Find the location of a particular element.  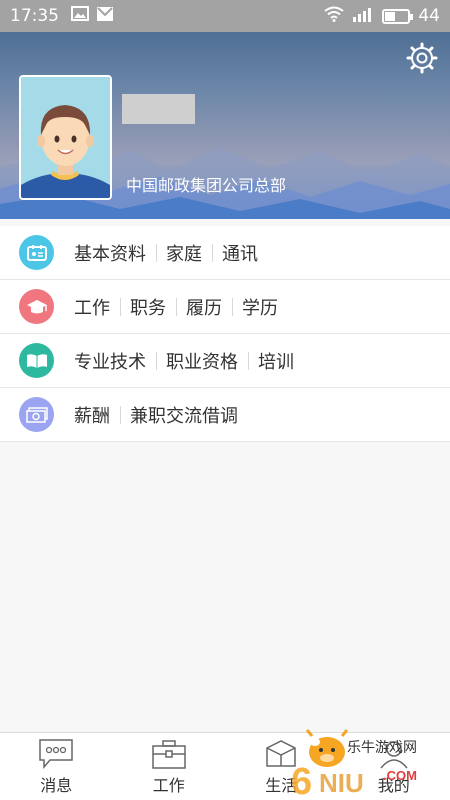

money-icon is located at coordinates (36, 414).